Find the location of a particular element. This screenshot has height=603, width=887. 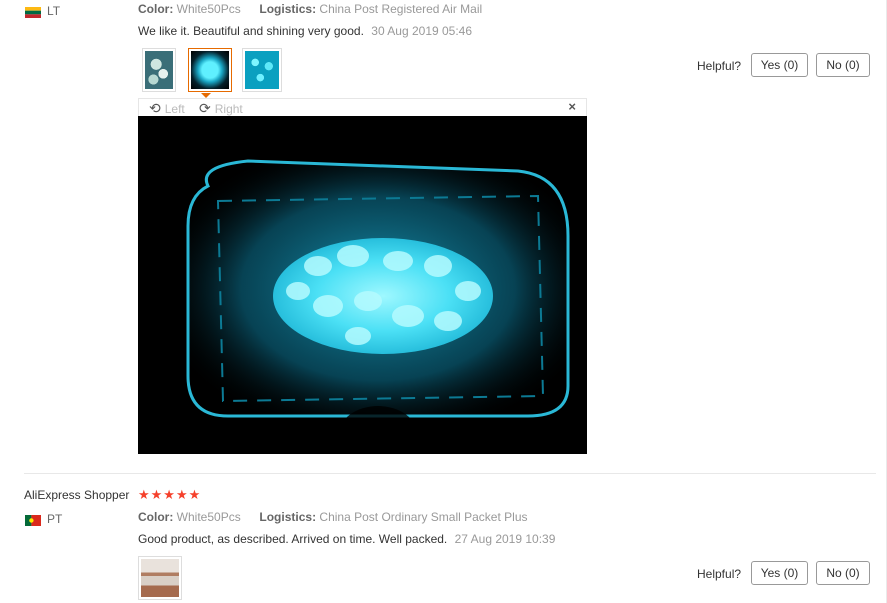

rotate-left-icon: ⟲ is located at coordinates (155, 108).